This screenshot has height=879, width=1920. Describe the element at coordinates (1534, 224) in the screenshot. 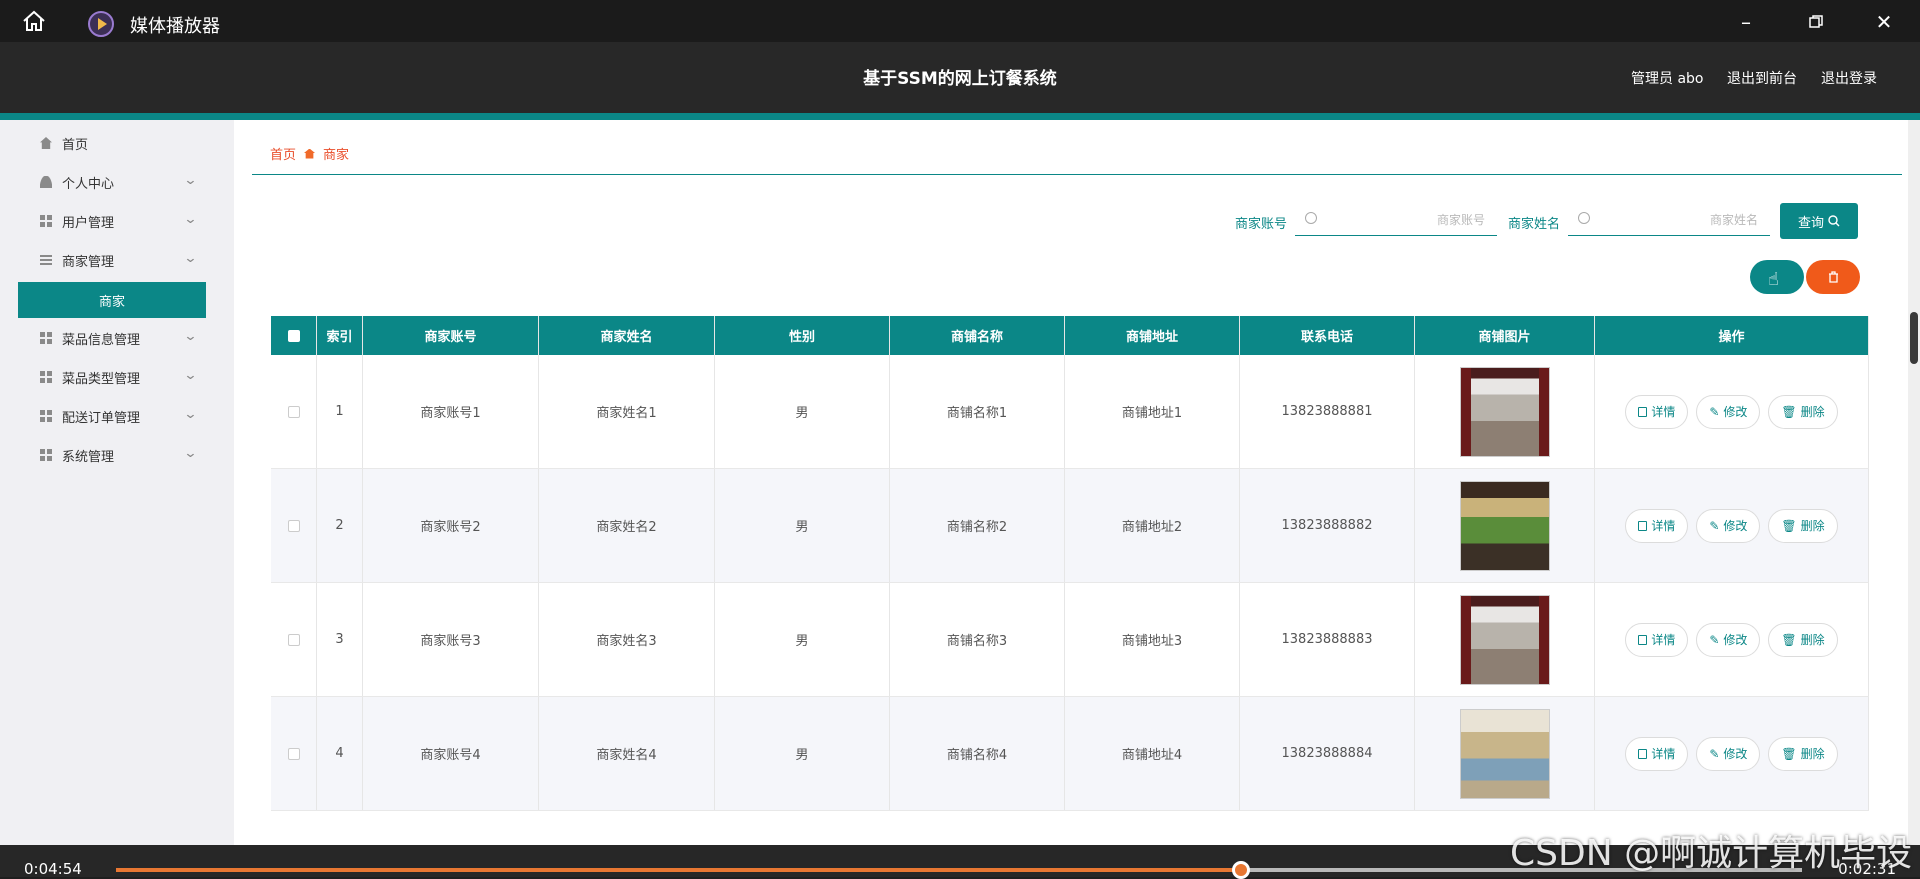

I see `merchant-name-label: 商家姓名` at that location.